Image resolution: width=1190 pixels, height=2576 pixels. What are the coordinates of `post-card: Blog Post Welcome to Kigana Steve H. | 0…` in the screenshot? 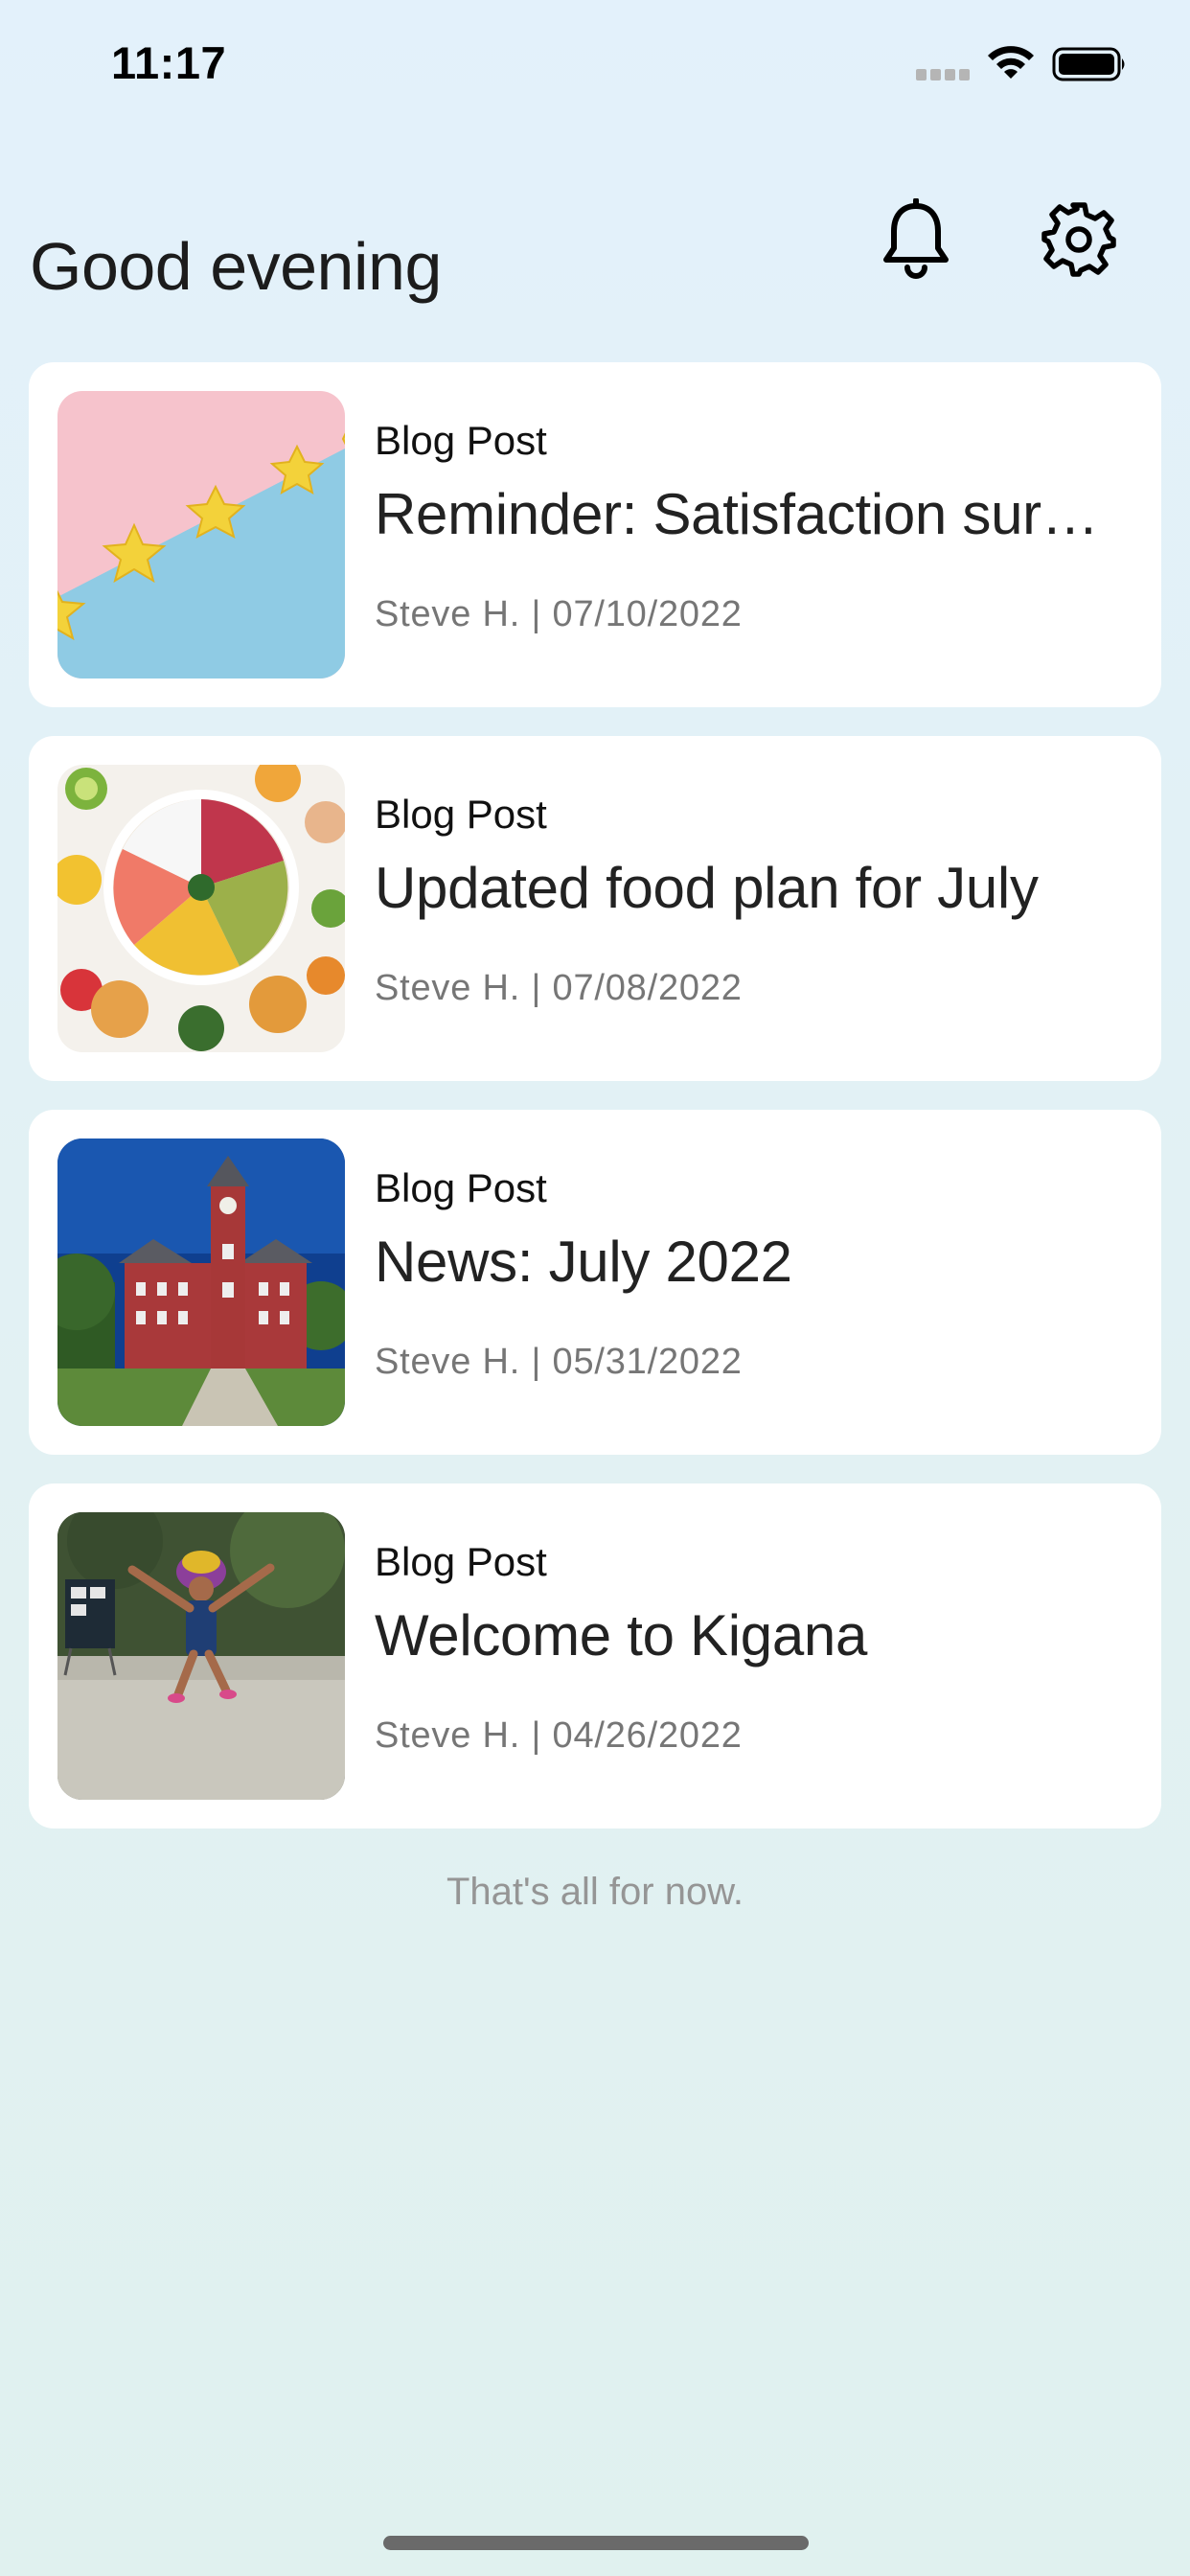 It's located at (595, 1656).